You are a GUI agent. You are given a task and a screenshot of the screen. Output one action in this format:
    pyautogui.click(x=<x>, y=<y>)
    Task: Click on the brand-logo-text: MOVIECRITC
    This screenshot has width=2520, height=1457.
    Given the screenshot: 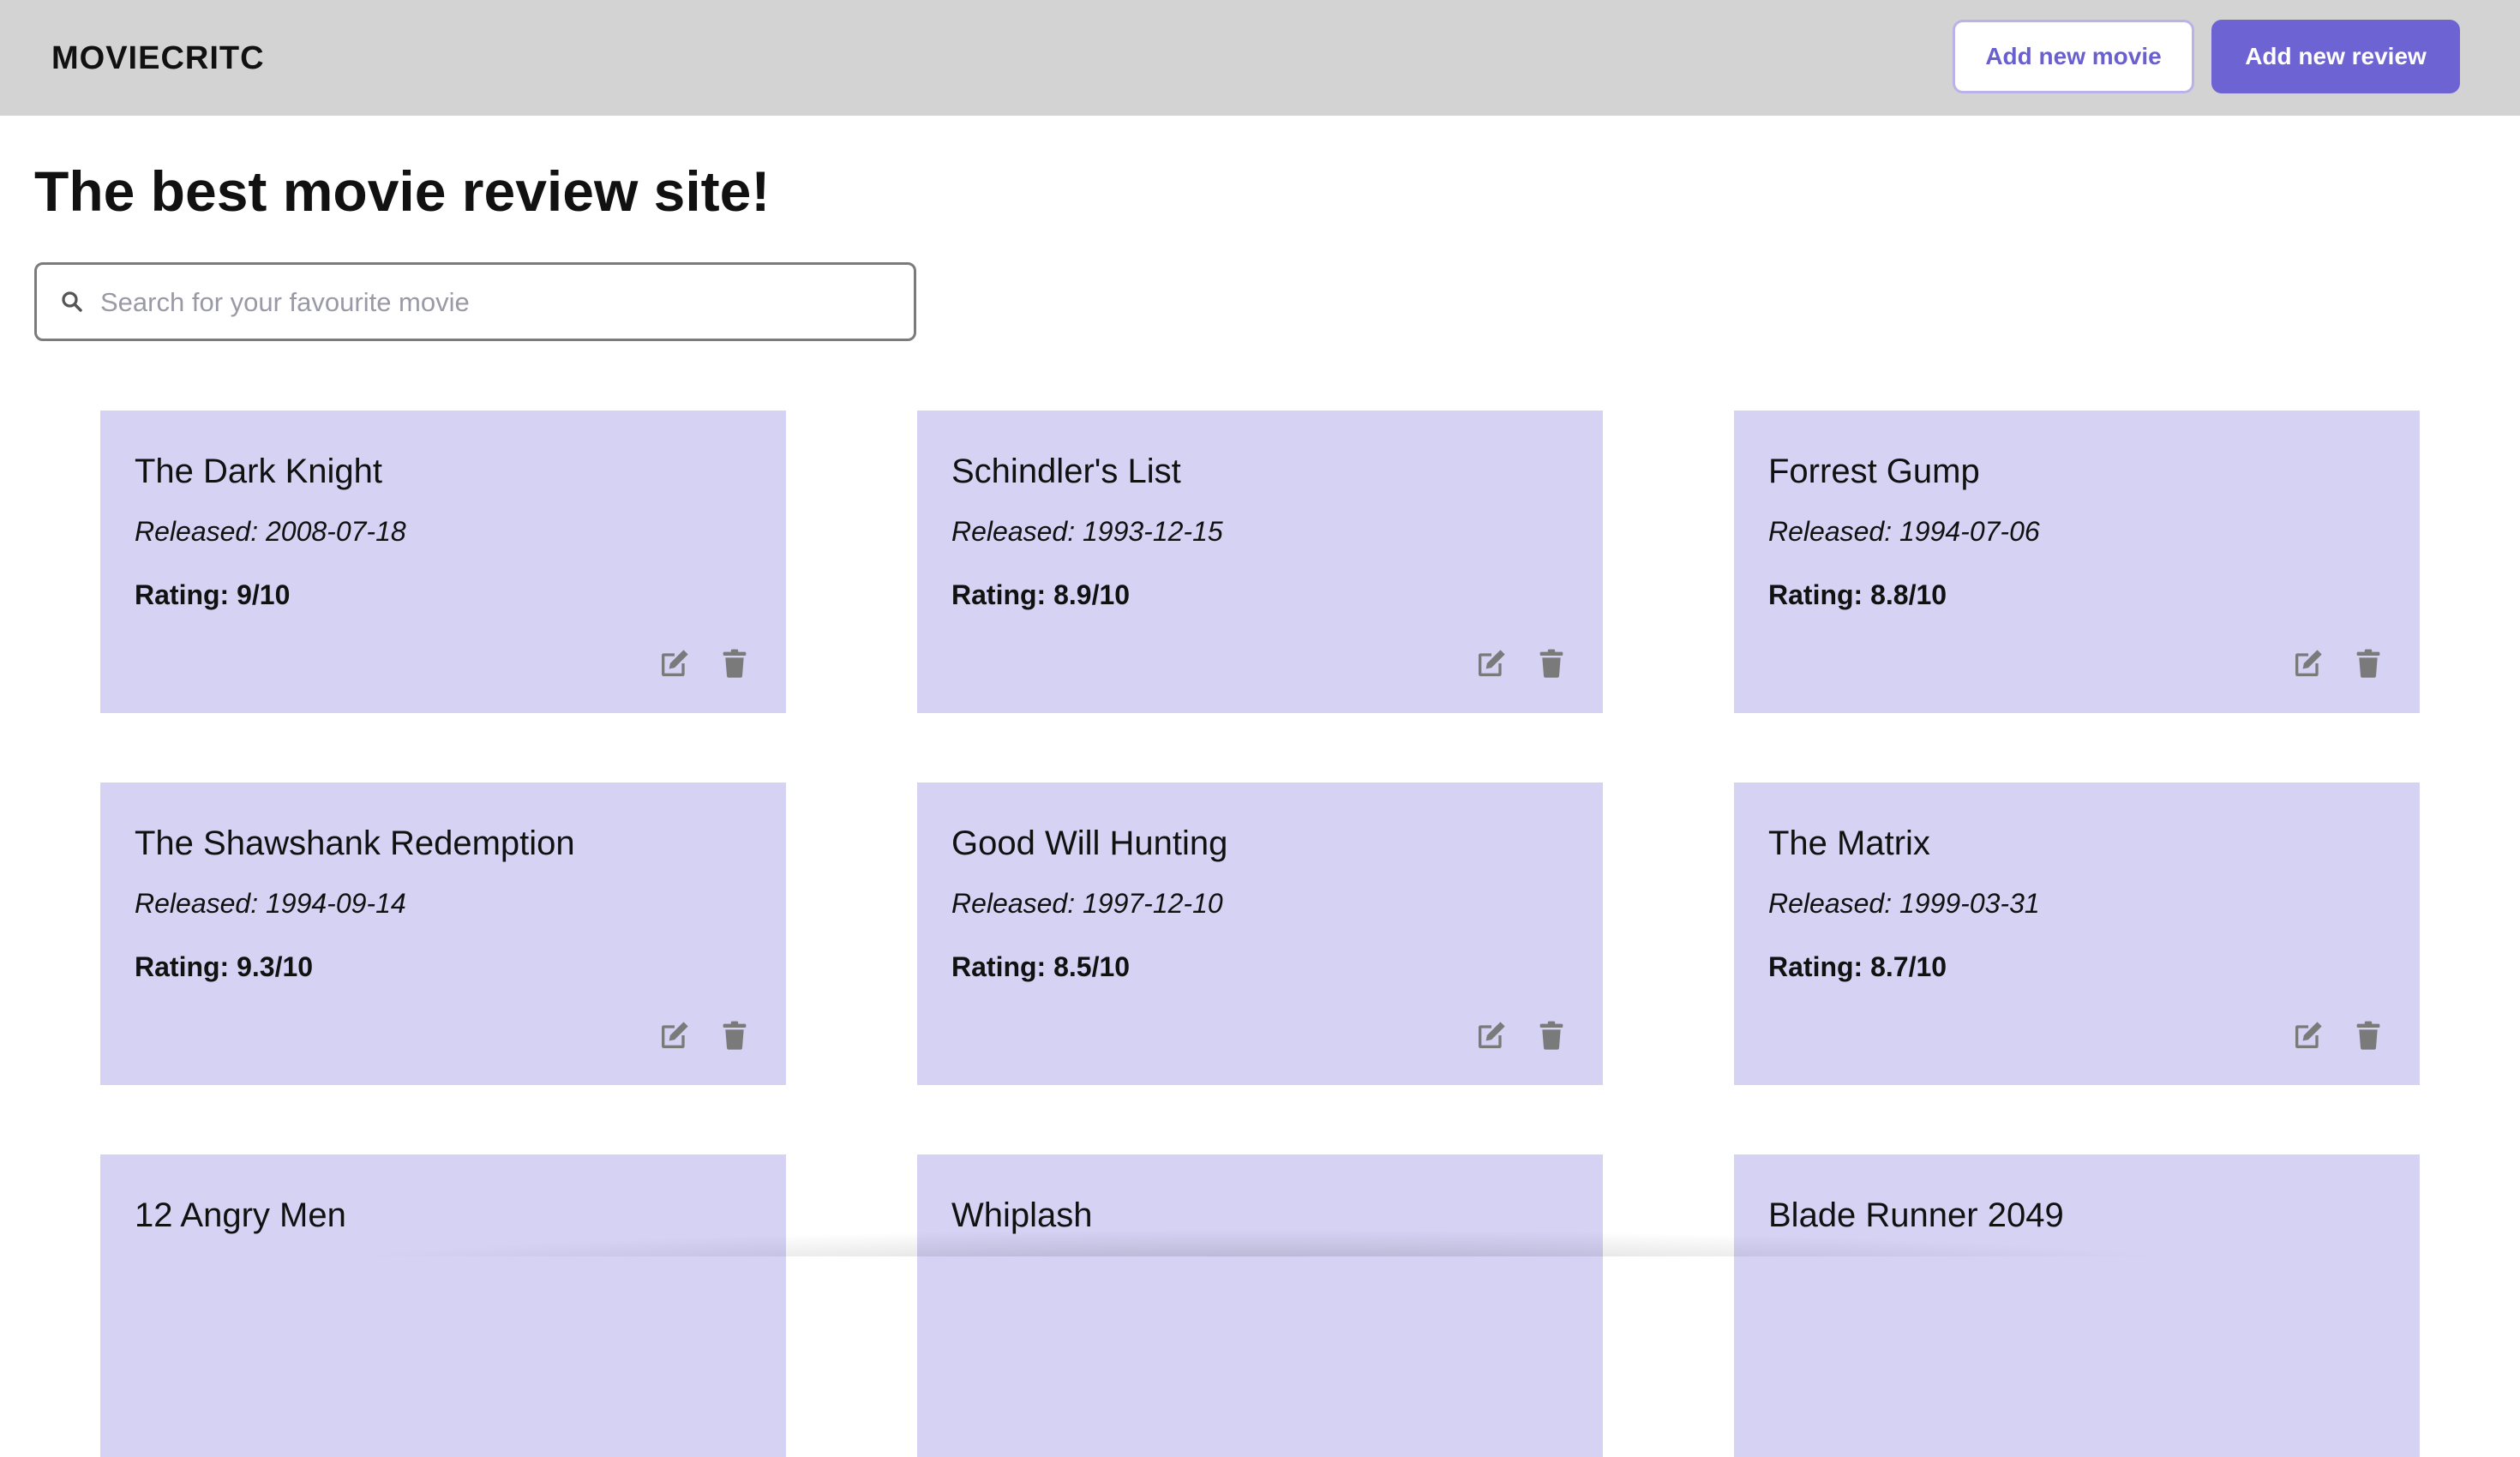 What is the action you would take?
    pyautogui.click(x=158, y=58)
    